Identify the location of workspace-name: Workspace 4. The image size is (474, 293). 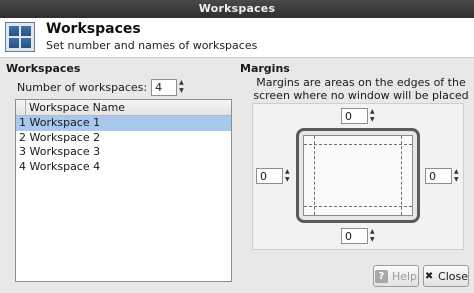
(65, 166).